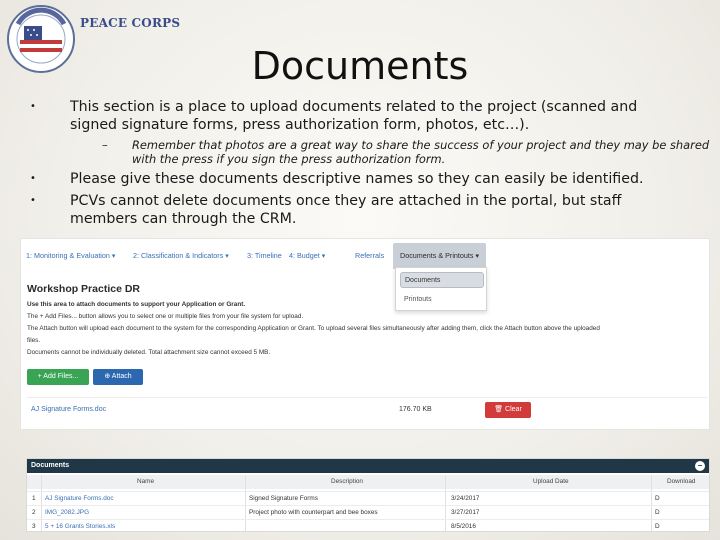 The height and width of the screenshot is (540, 720). Describe the element at coordinates (34, 512) in the screenshot. I see `row-number: 2` at that location.